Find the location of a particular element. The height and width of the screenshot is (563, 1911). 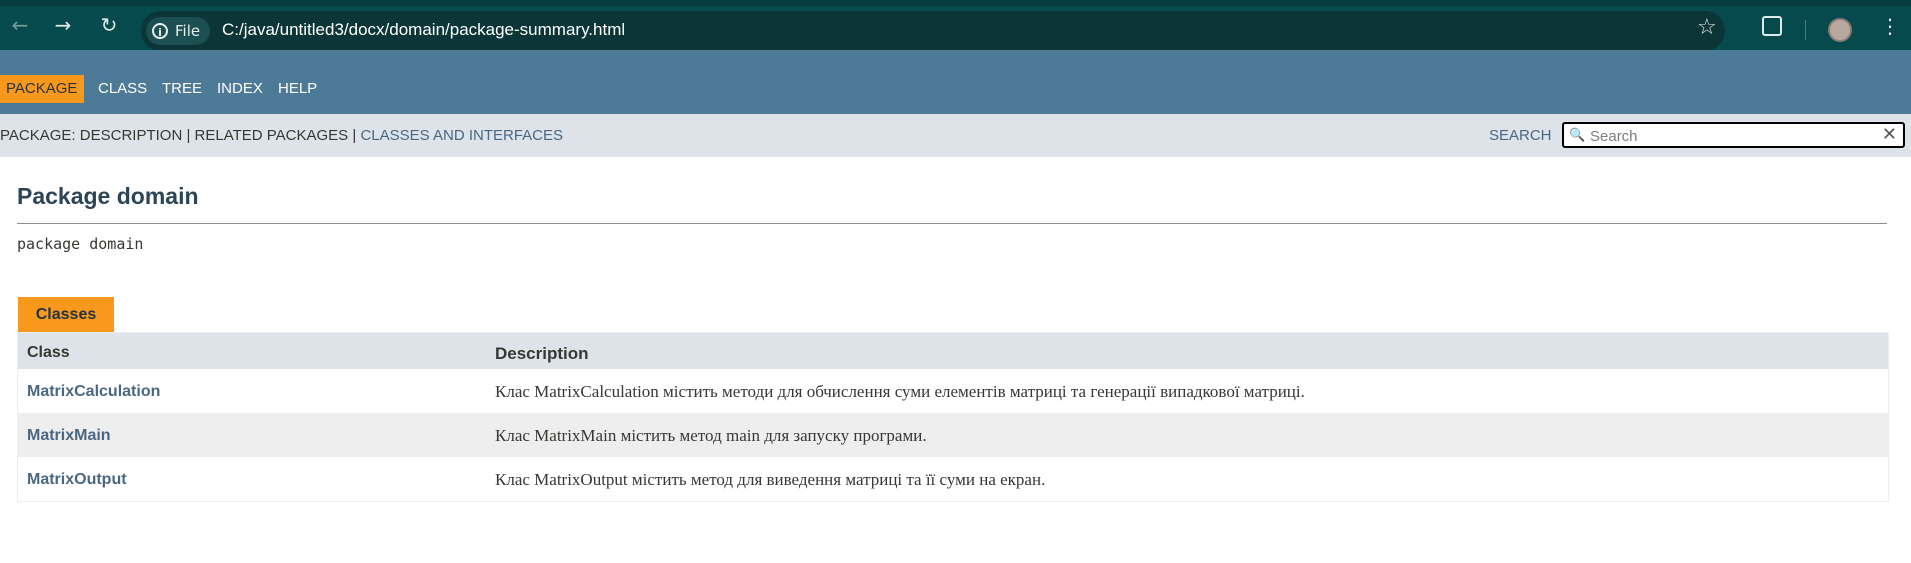

nav-help: HELP is located at coordinates (297, 88).